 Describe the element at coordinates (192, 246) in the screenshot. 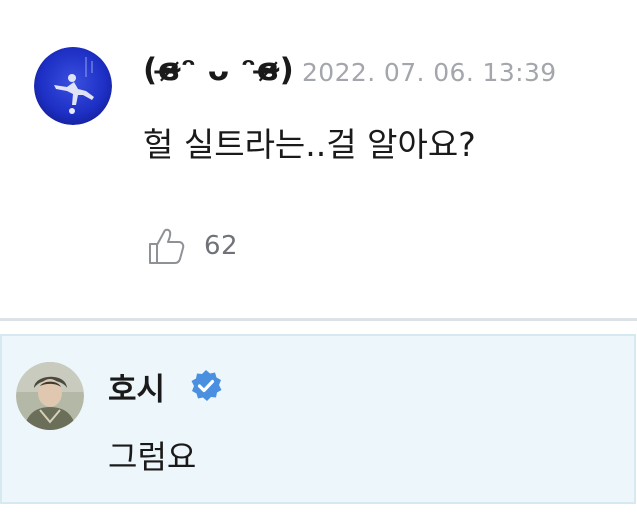

I see `like-button: 62` at that location.